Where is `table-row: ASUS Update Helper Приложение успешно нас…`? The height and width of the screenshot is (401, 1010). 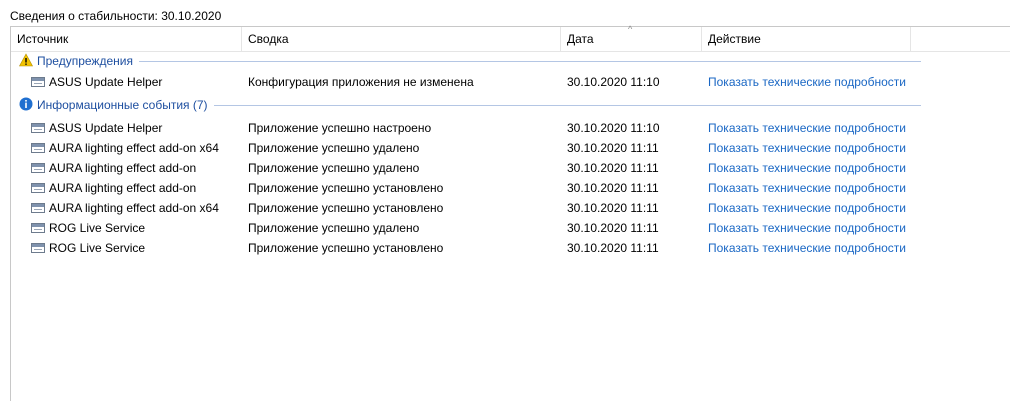
table-row: ASUS Update Helper Приложение успешно нас… is located at coordinates (510, 128).